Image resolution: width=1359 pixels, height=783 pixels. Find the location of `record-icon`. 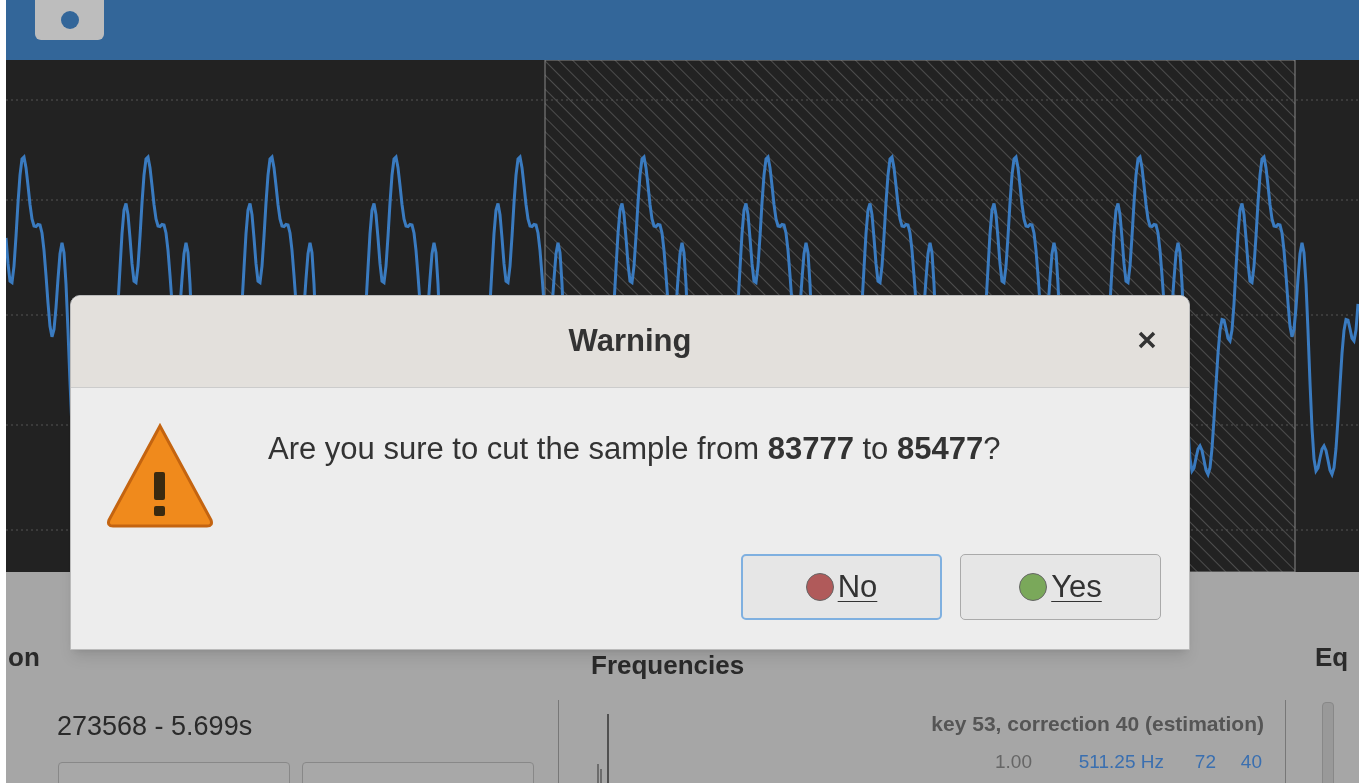

record-icon is located at coordinates (69, 20).